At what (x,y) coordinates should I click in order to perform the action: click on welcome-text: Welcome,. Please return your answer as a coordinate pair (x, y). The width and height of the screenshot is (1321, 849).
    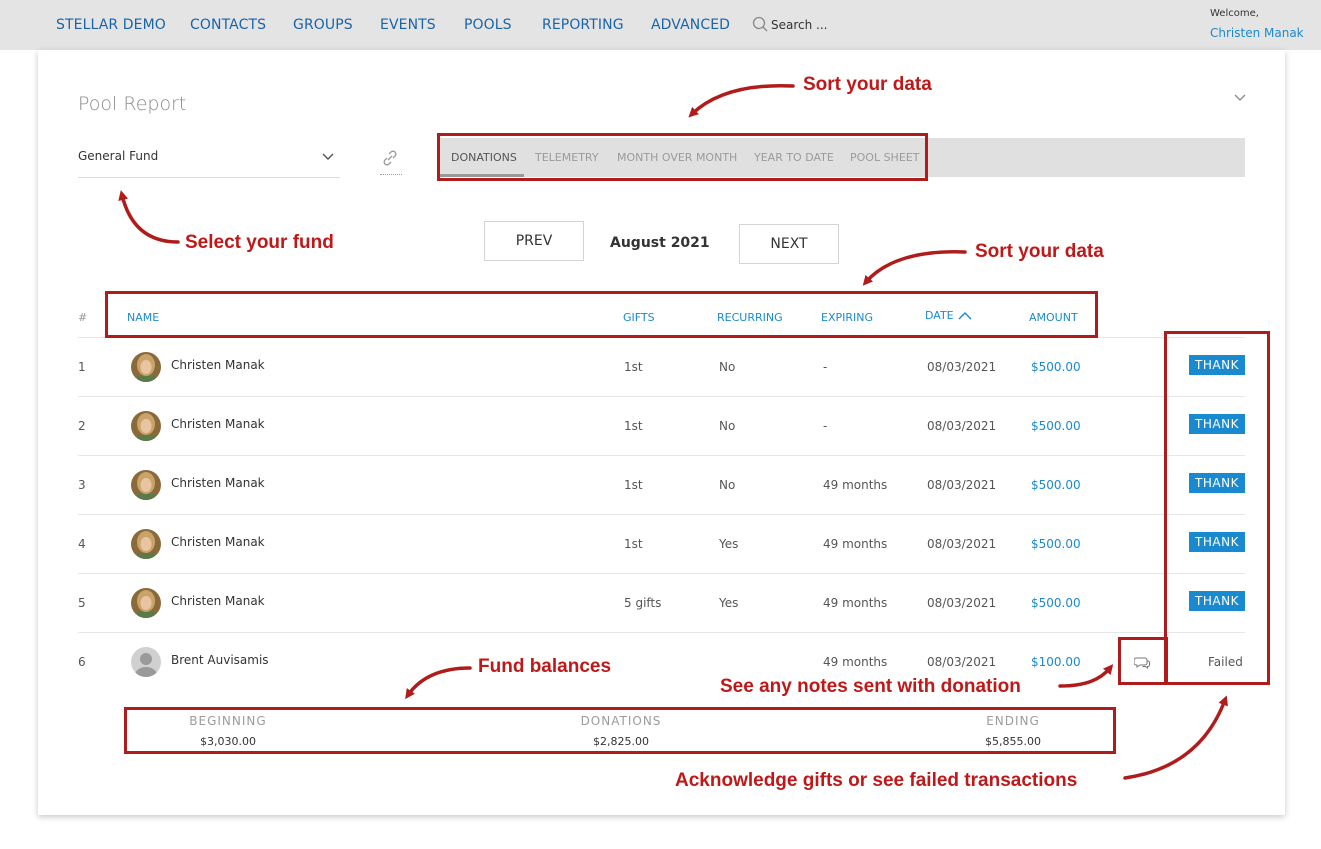
    Looking at the image, I should click on (1234, 13).